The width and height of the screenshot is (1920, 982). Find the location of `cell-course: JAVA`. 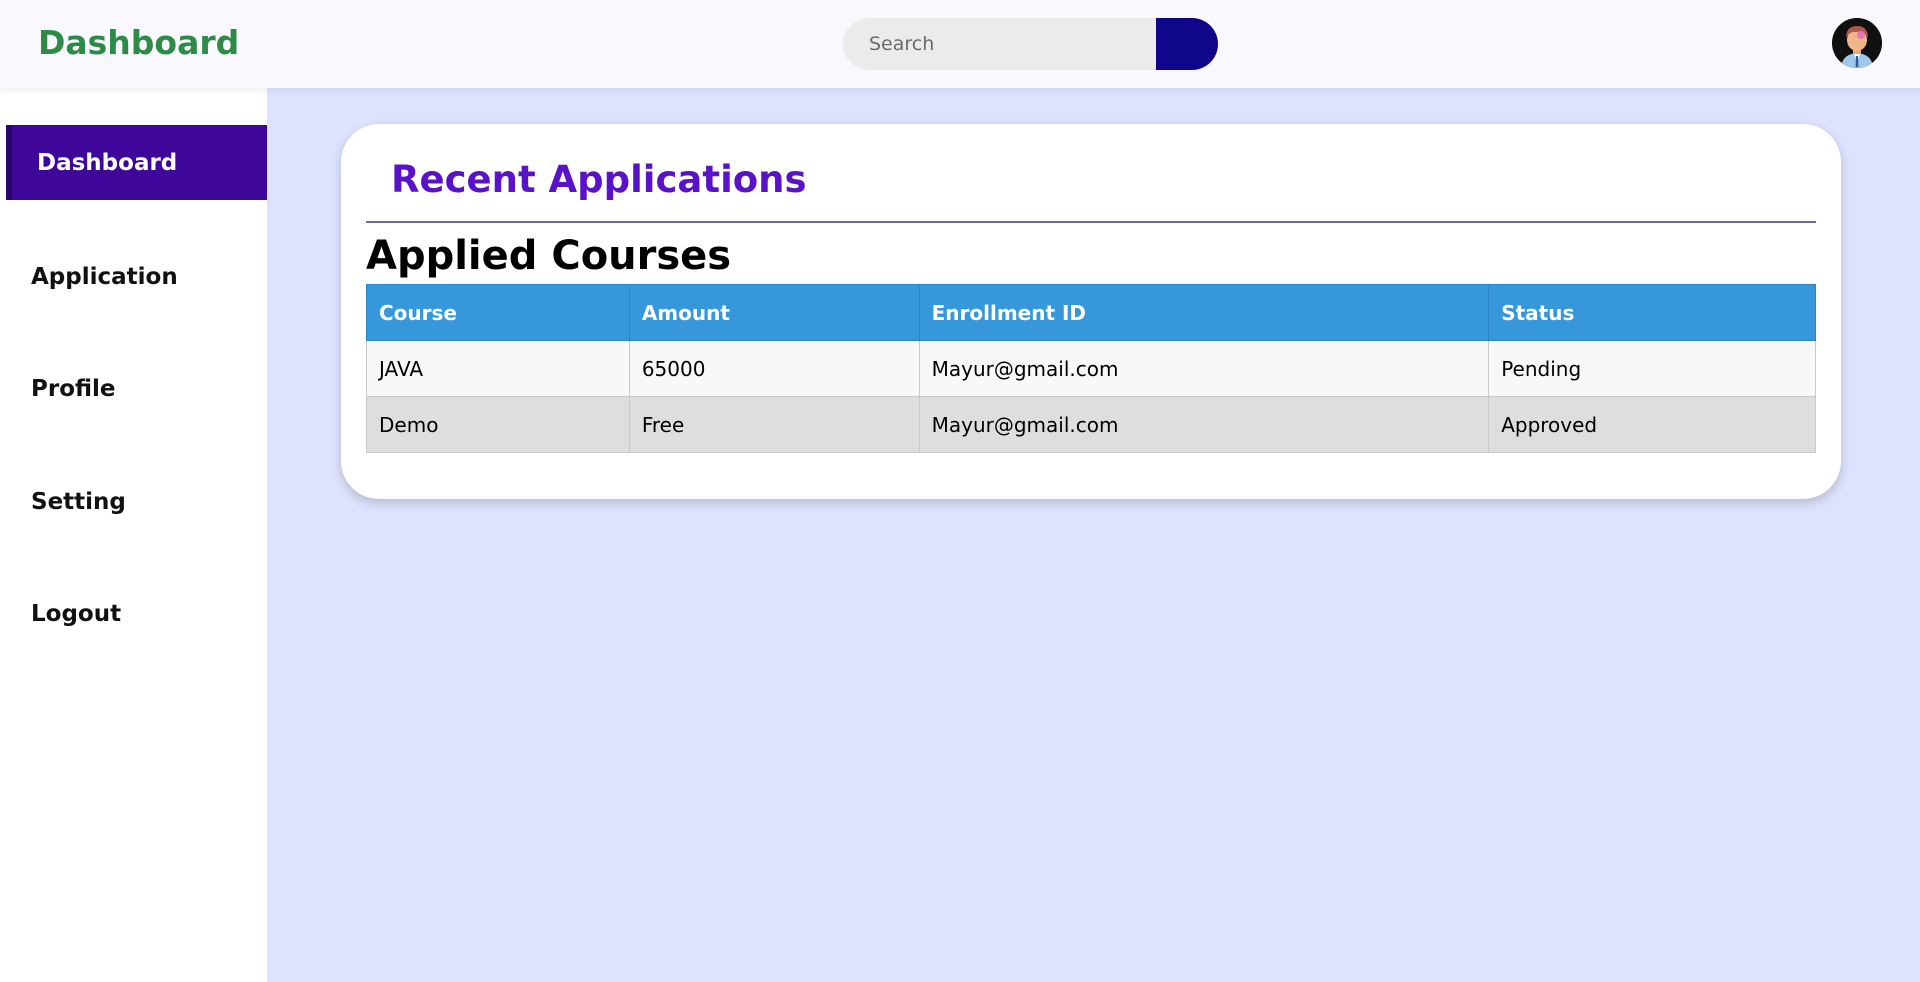

cell-course: JAVA is located at coordinates (498, 368).